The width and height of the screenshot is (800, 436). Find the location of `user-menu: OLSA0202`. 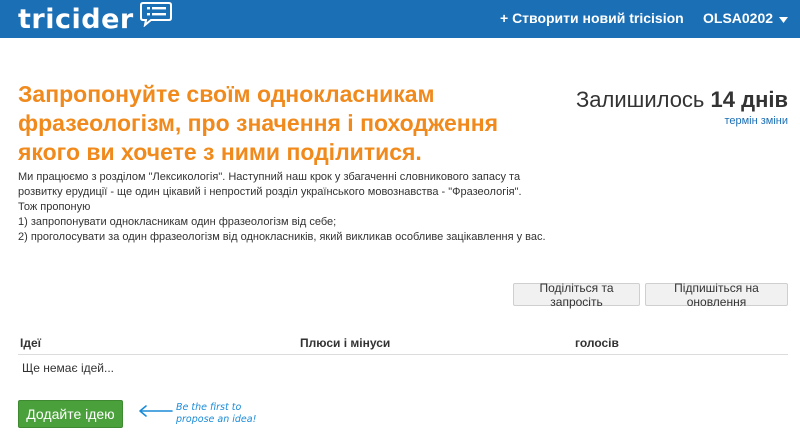

user-menu: OLSA0202 is located at coordinates (746, 18).